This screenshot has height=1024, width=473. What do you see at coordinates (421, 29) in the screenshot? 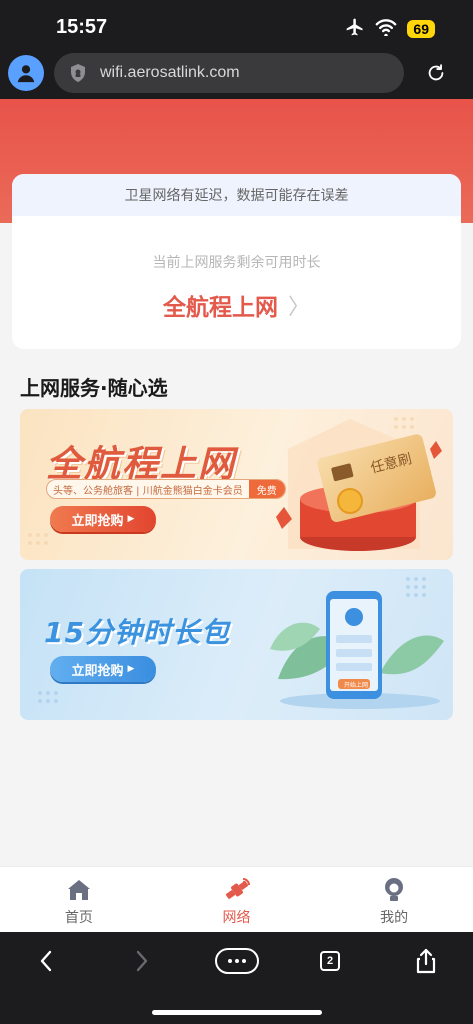
I see `battery-indicator: 69` at bounding box center [421, 29].